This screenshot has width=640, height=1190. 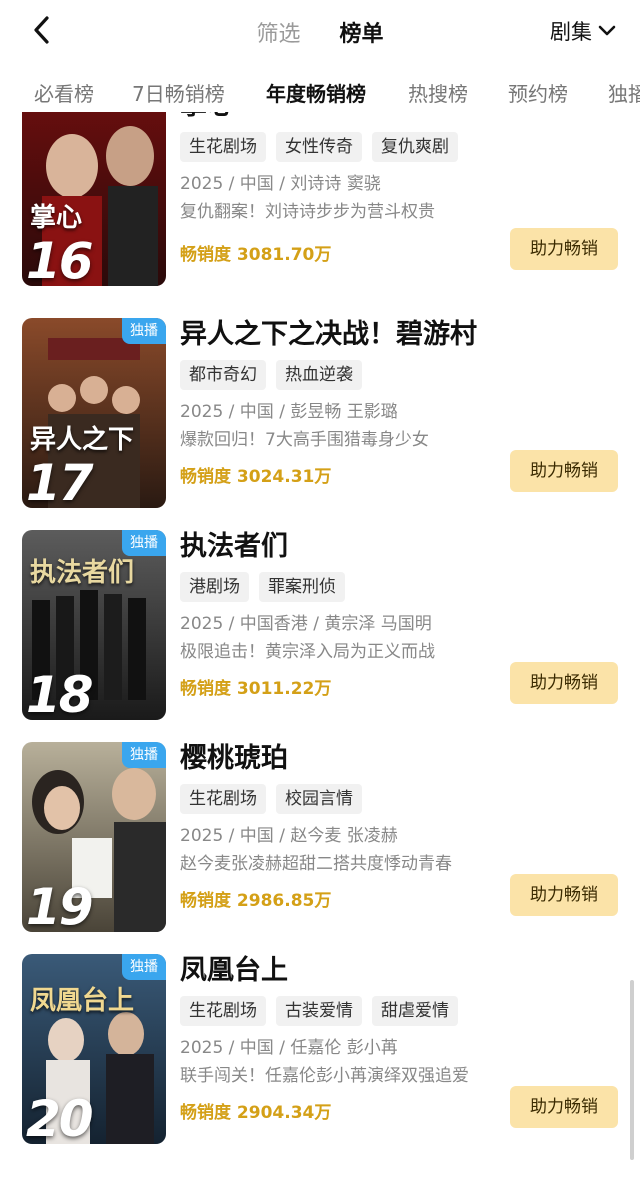 What do you see at coordinates (632, 1070) in the screenshot?
I see `scrollbar` at bounding box center [632, 1070].